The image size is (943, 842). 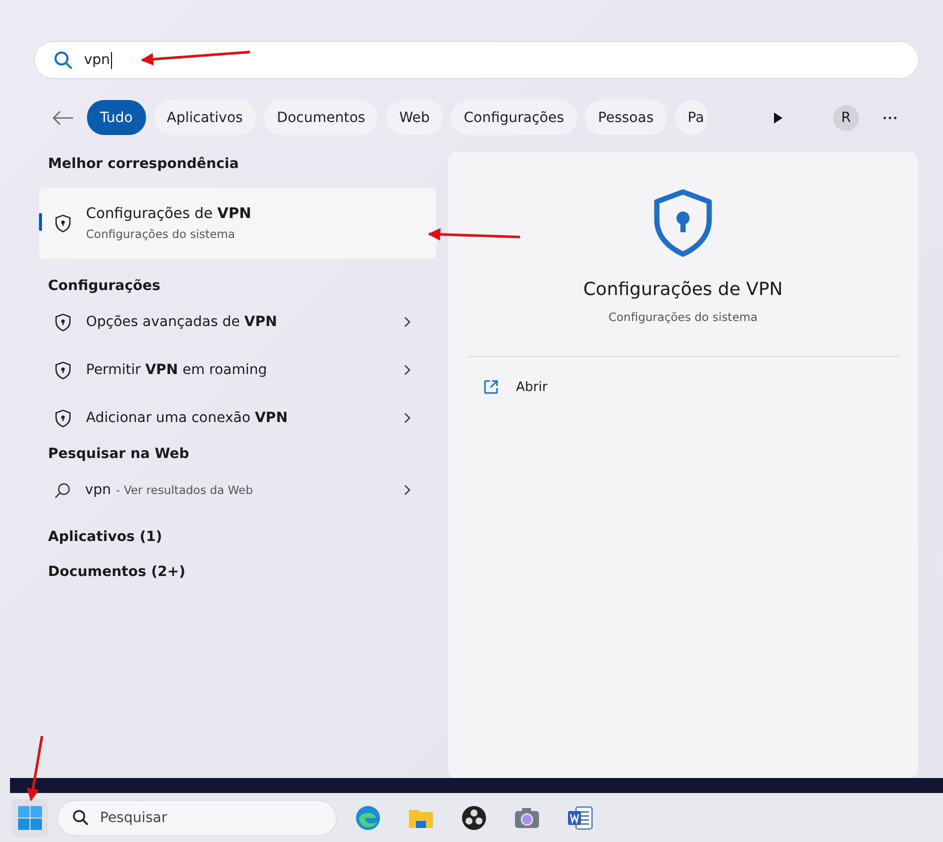 What do you see at coordinates (116, 117) in the screenshot?
I see `filter-tab: Tudo` at bounding box center [116, 117].